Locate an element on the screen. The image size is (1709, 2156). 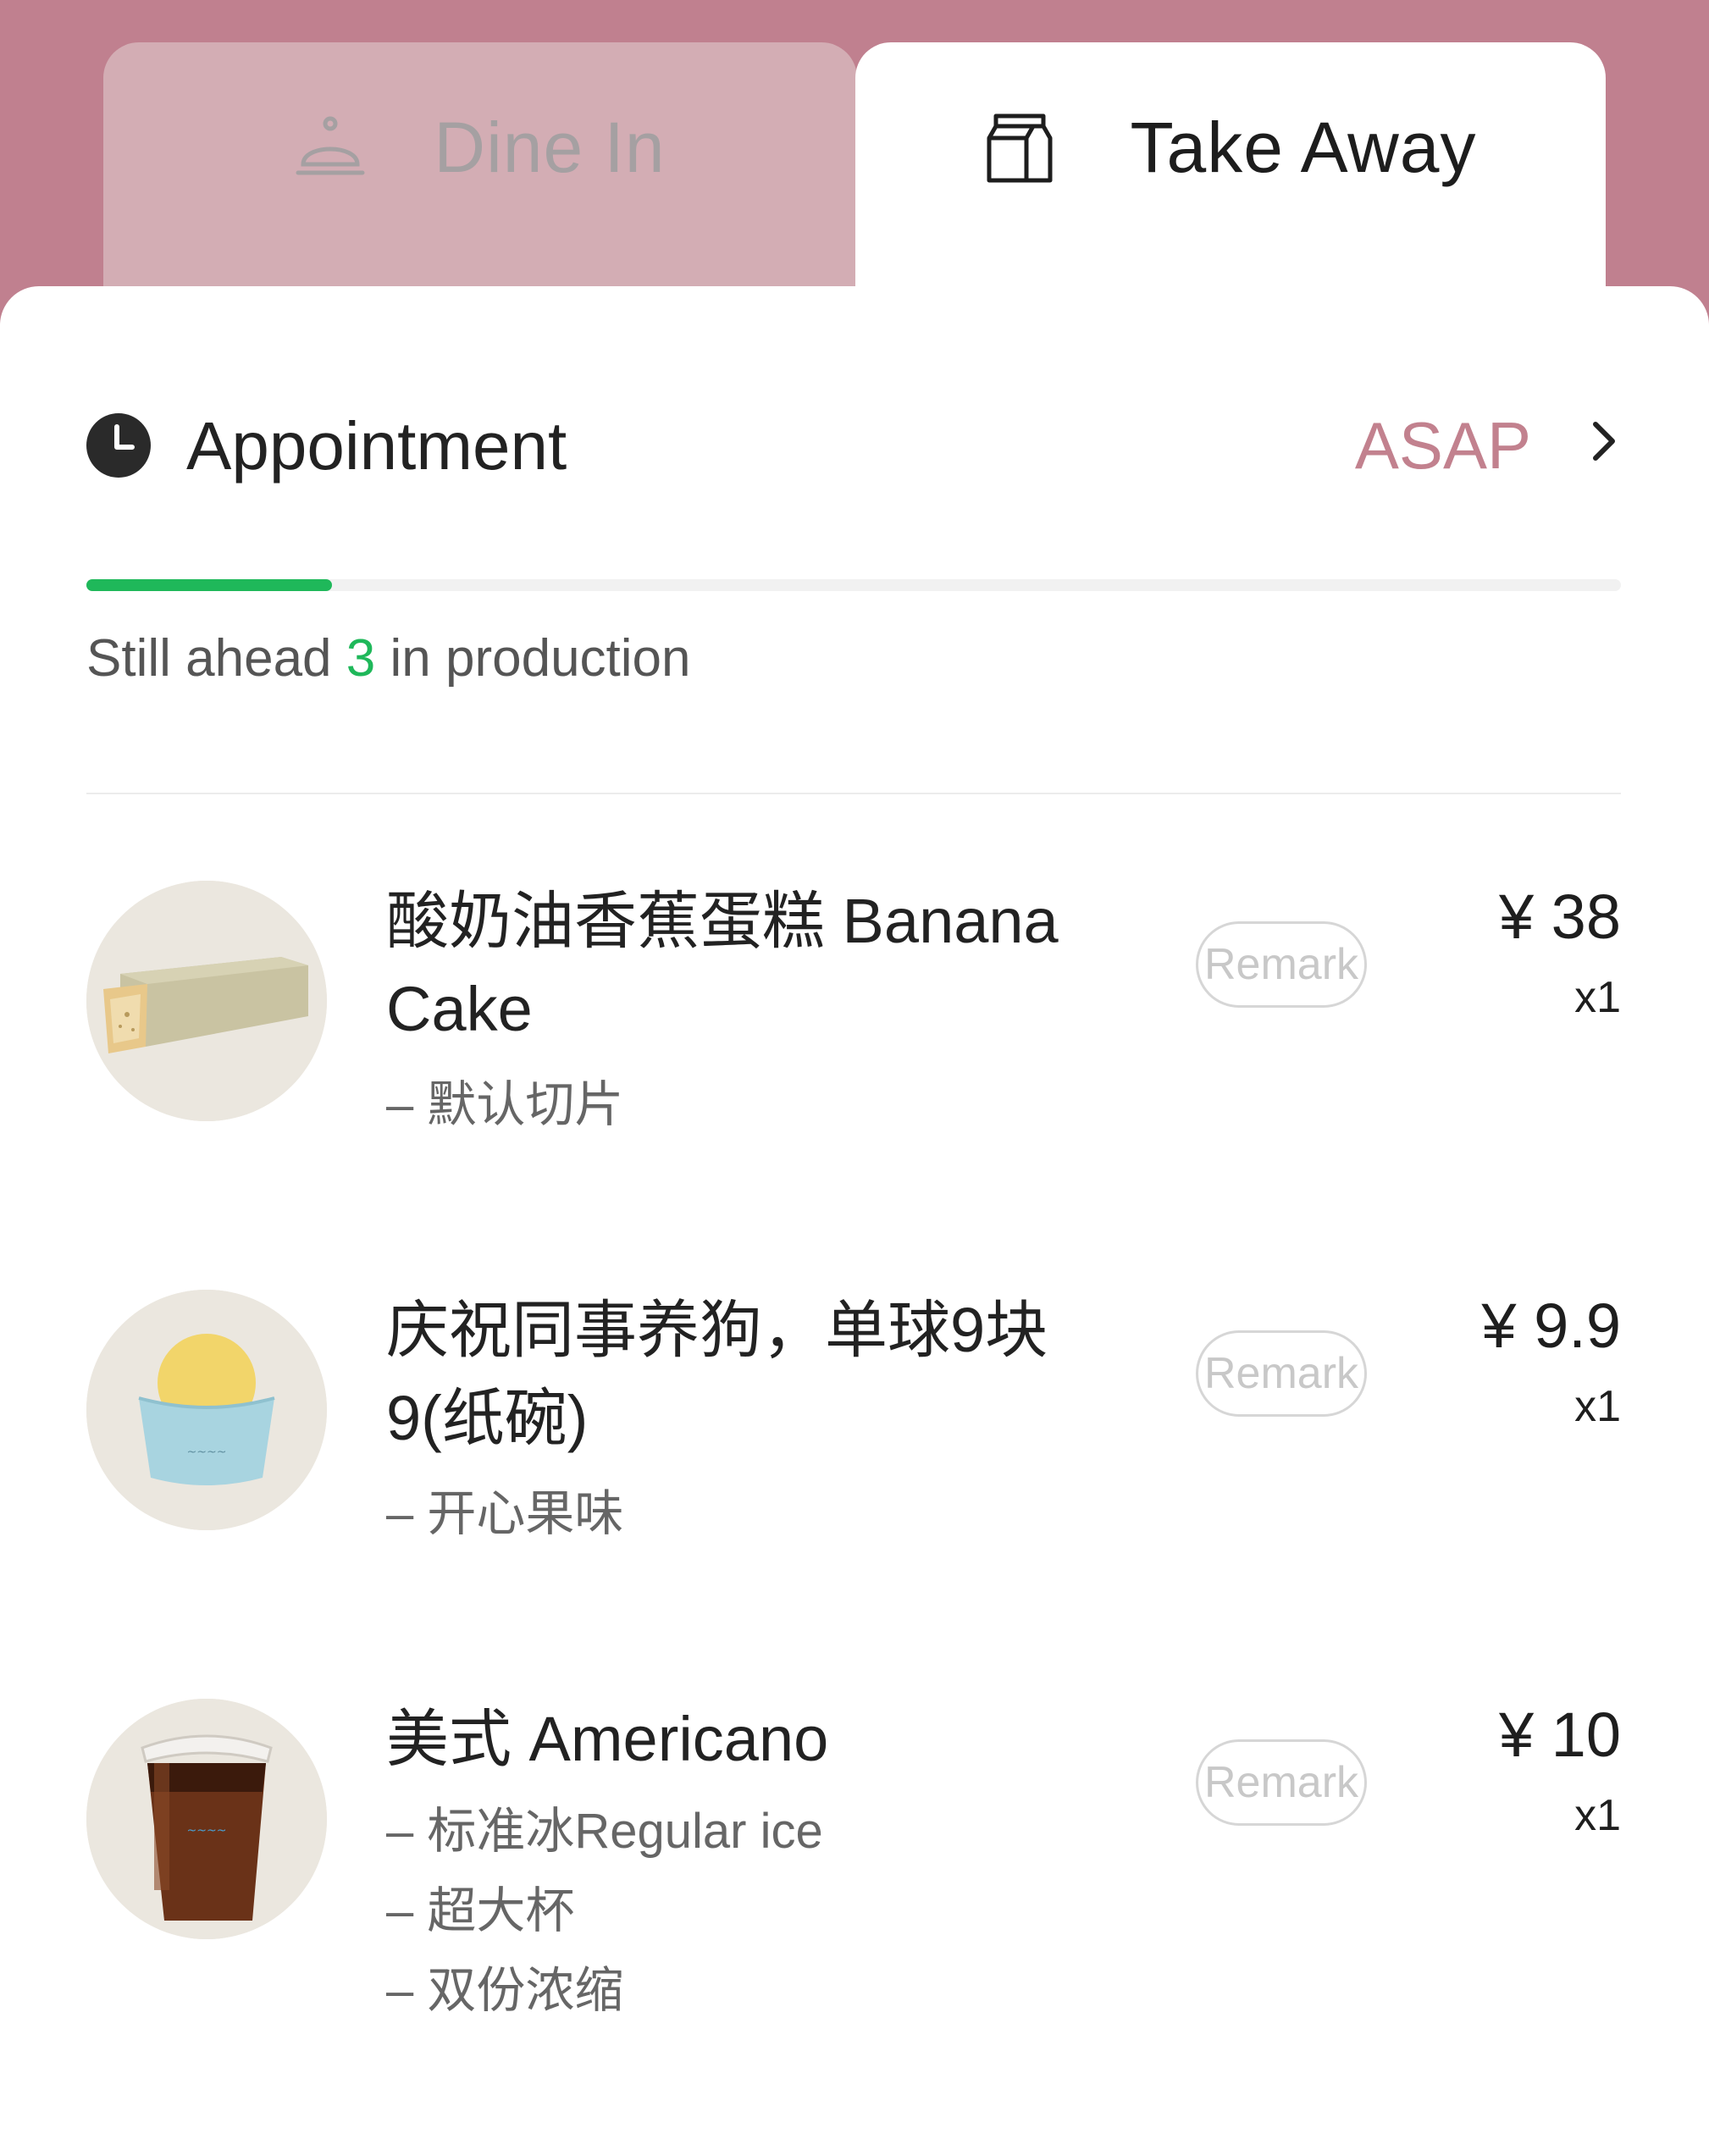
item-name: 美式 Americano is located at coordinates (607, 1739).